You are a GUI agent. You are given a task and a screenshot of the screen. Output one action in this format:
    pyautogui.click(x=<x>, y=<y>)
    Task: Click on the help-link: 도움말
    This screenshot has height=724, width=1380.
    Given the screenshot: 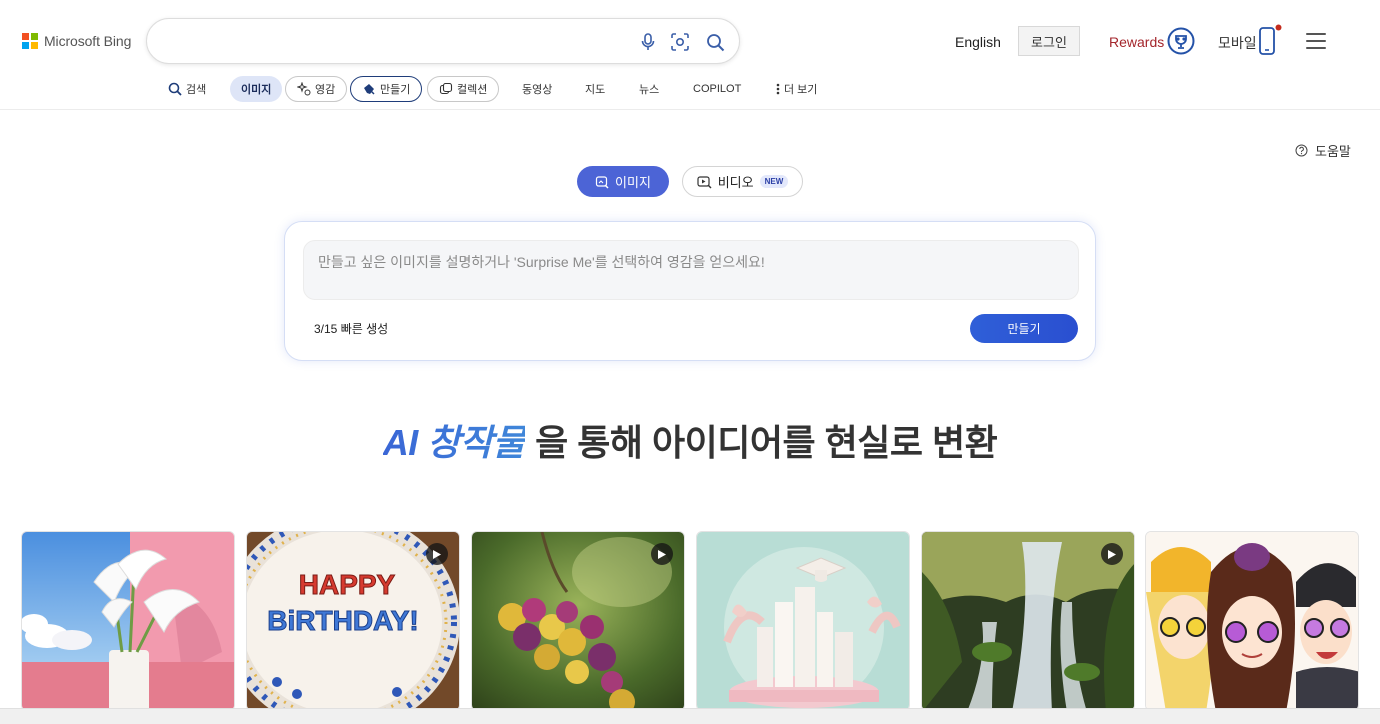 What is the action you would take?
    pyautogui.click(x=1323, y=150)
    